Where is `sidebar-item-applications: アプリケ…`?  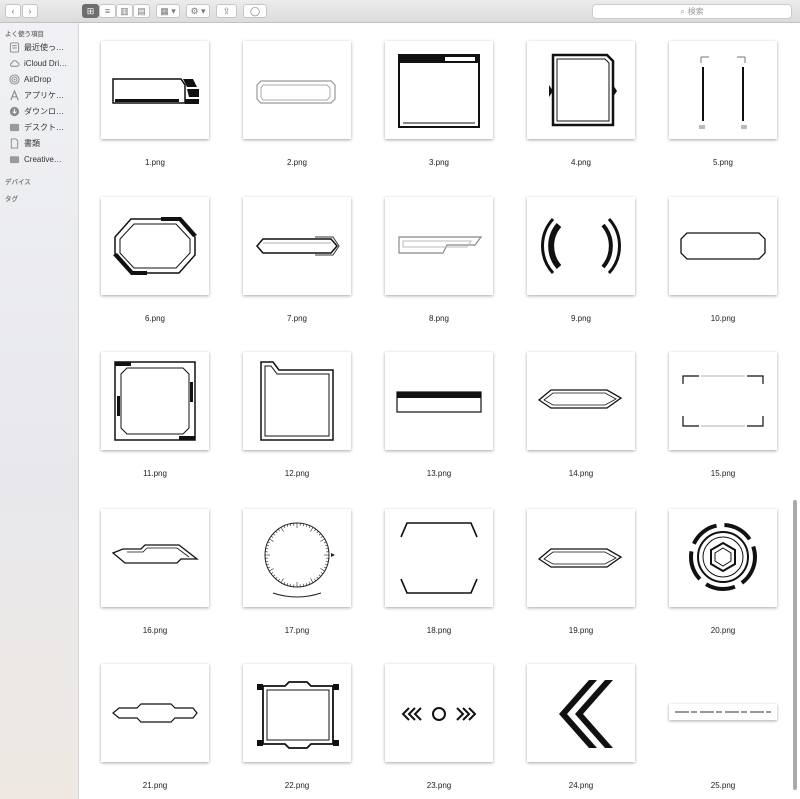
sidebar-item-applications: アプリケ… is located at coordinates (43, 95).